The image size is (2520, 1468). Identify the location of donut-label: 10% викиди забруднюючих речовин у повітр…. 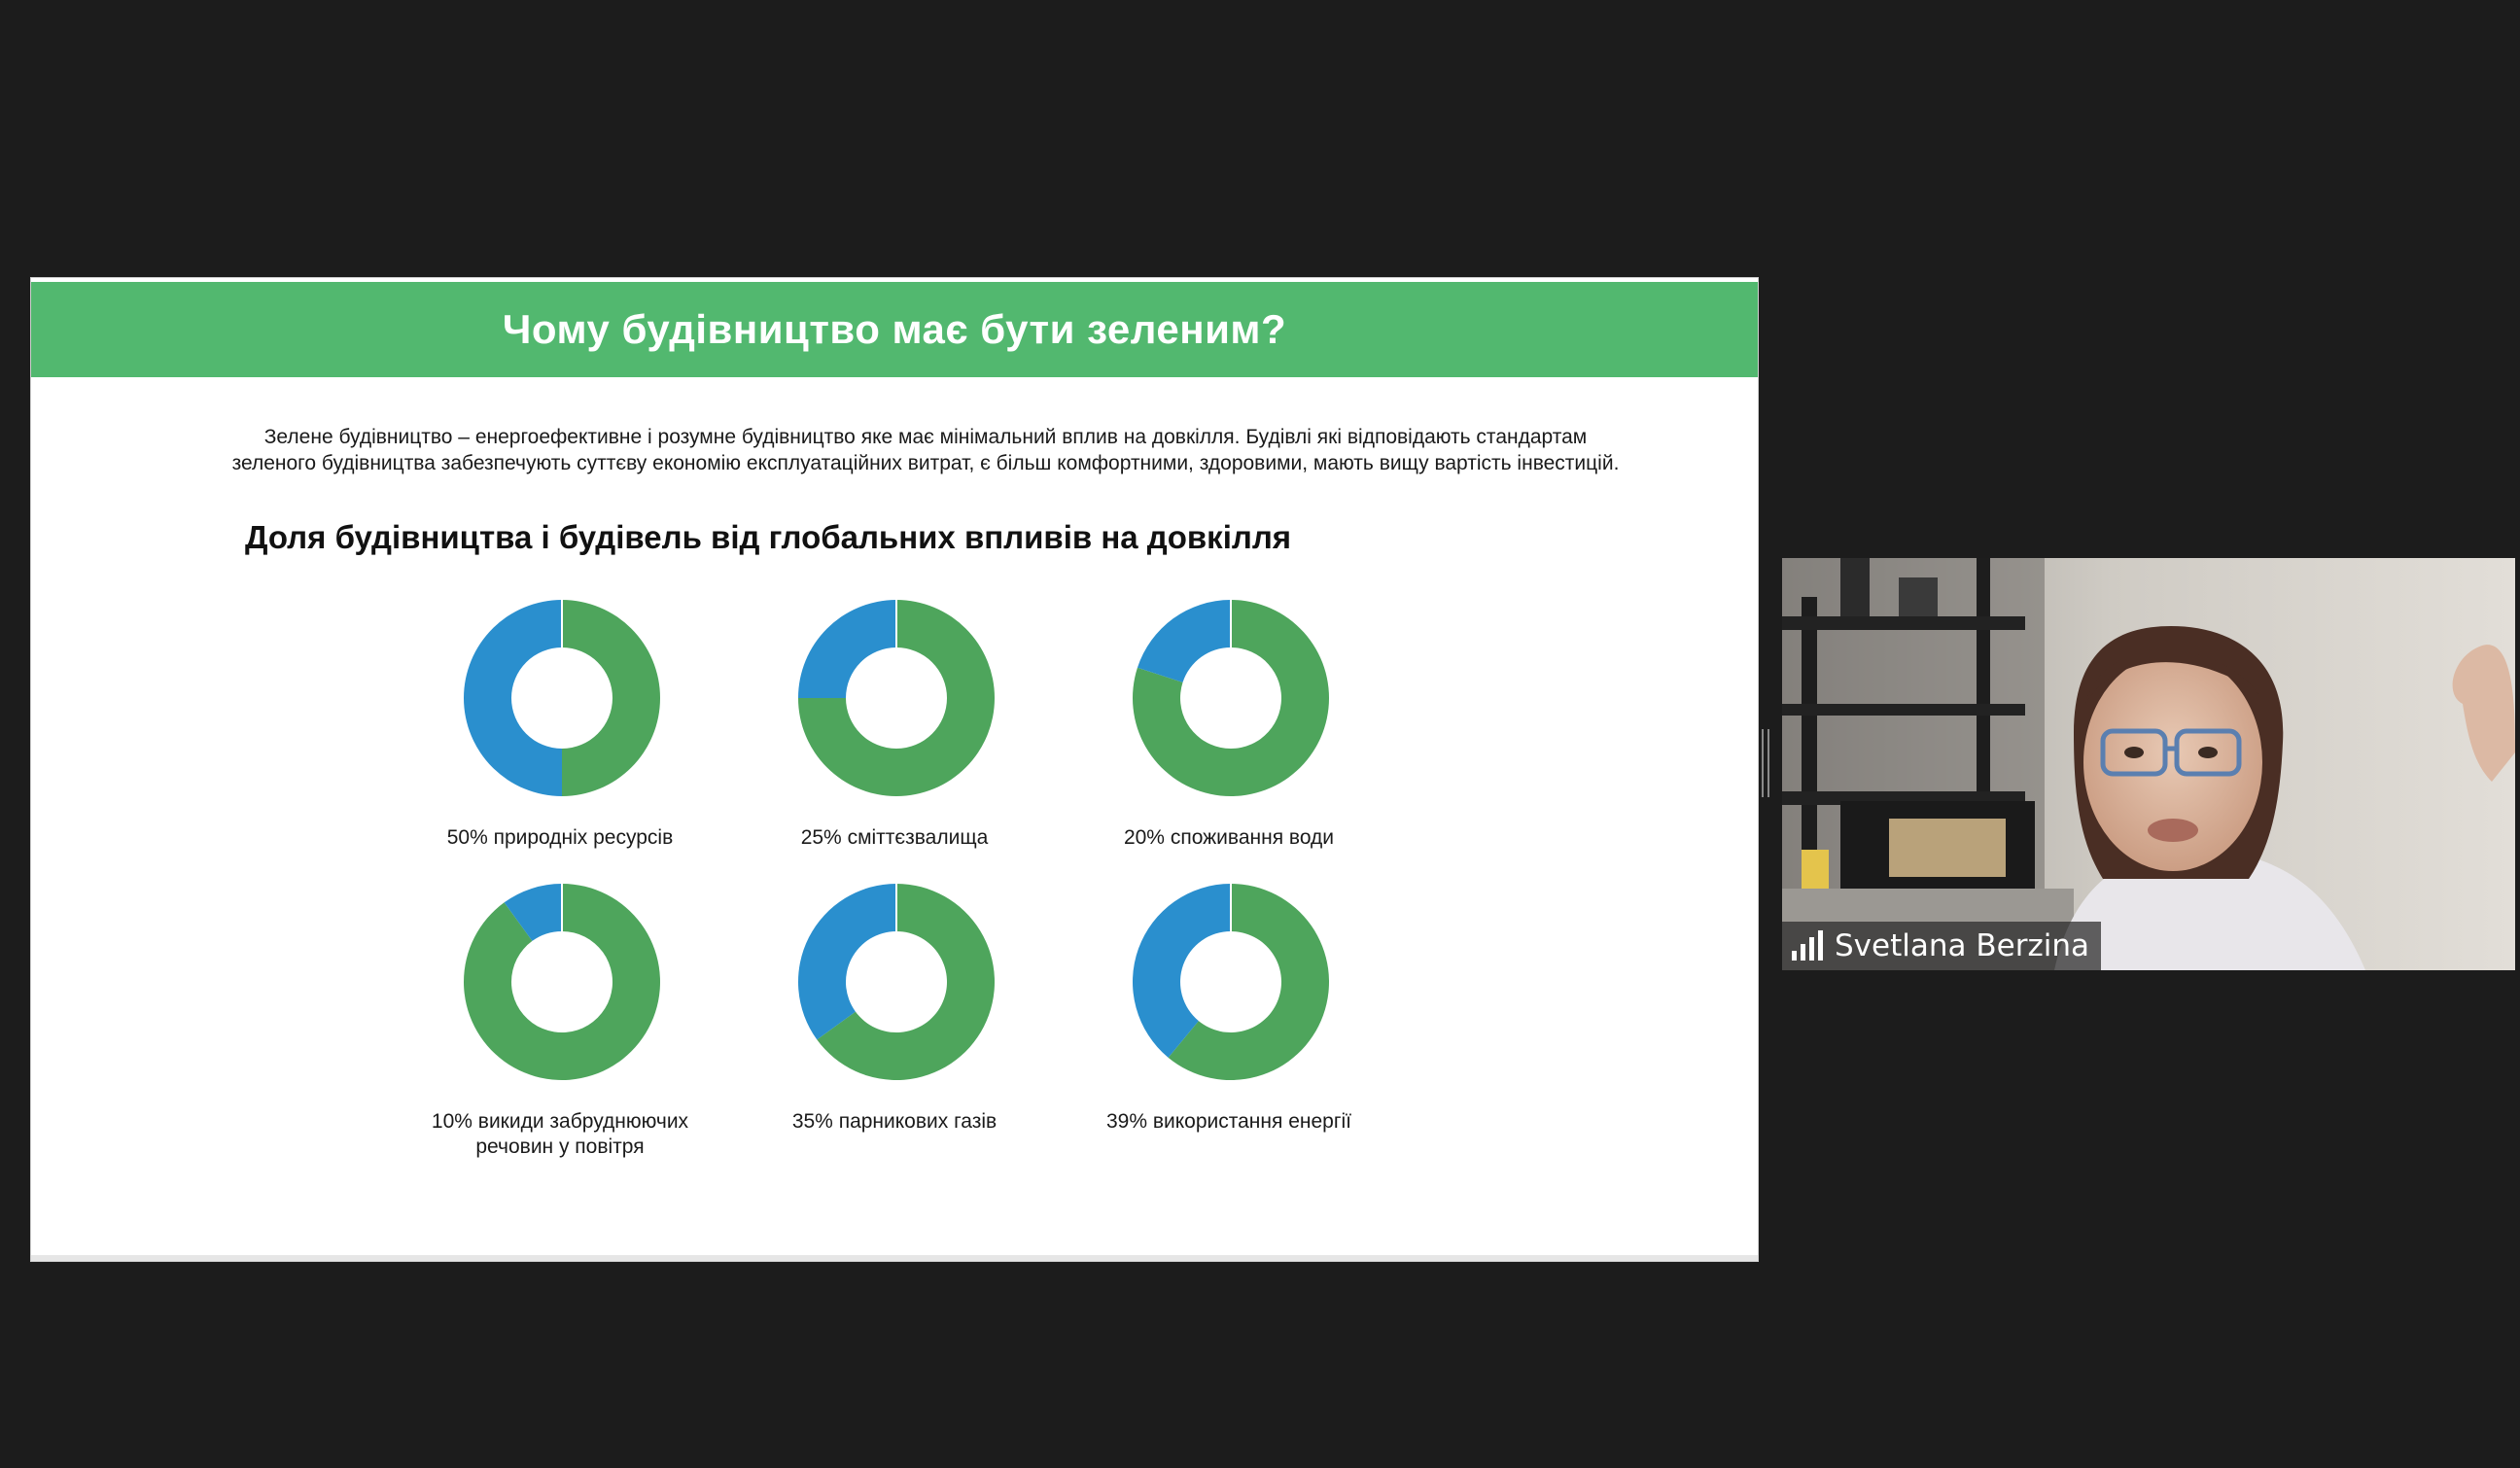
(560, 1134).